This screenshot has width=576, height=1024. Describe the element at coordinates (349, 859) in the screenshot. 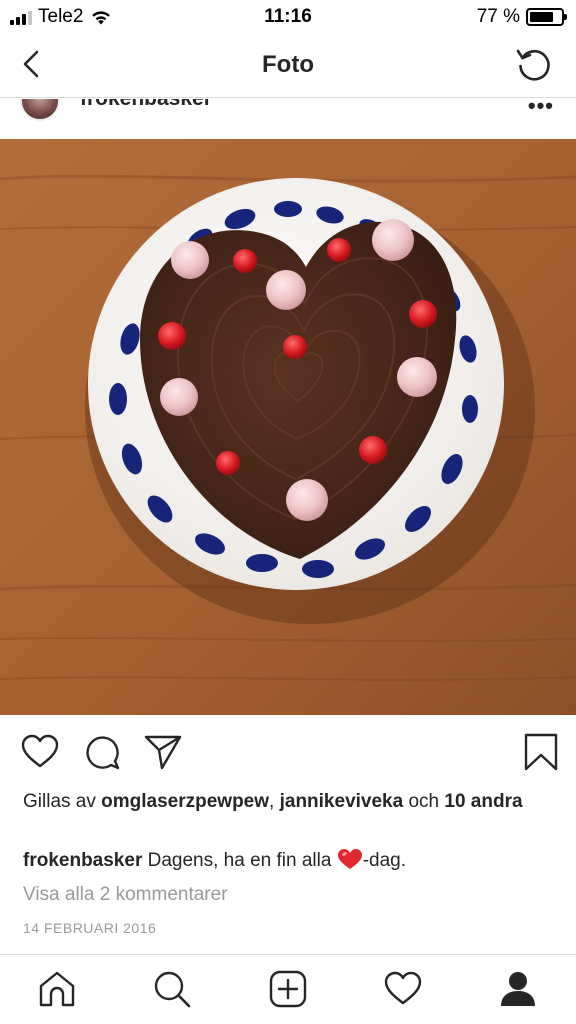

I see `red-heart-icon` at that location.